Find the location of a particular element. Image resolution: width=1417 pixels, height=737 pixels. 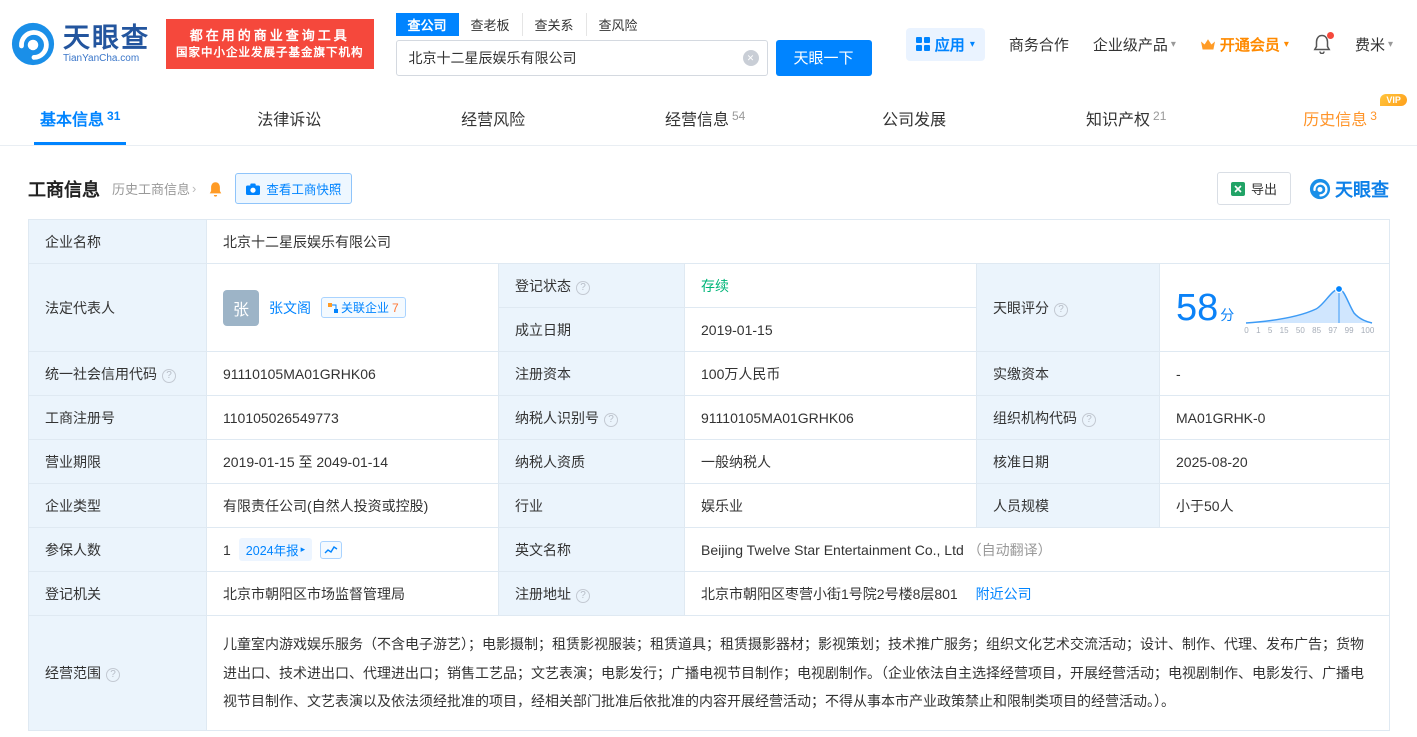

chevron-right-icon: ▸ is located at coordinates (303, 549).